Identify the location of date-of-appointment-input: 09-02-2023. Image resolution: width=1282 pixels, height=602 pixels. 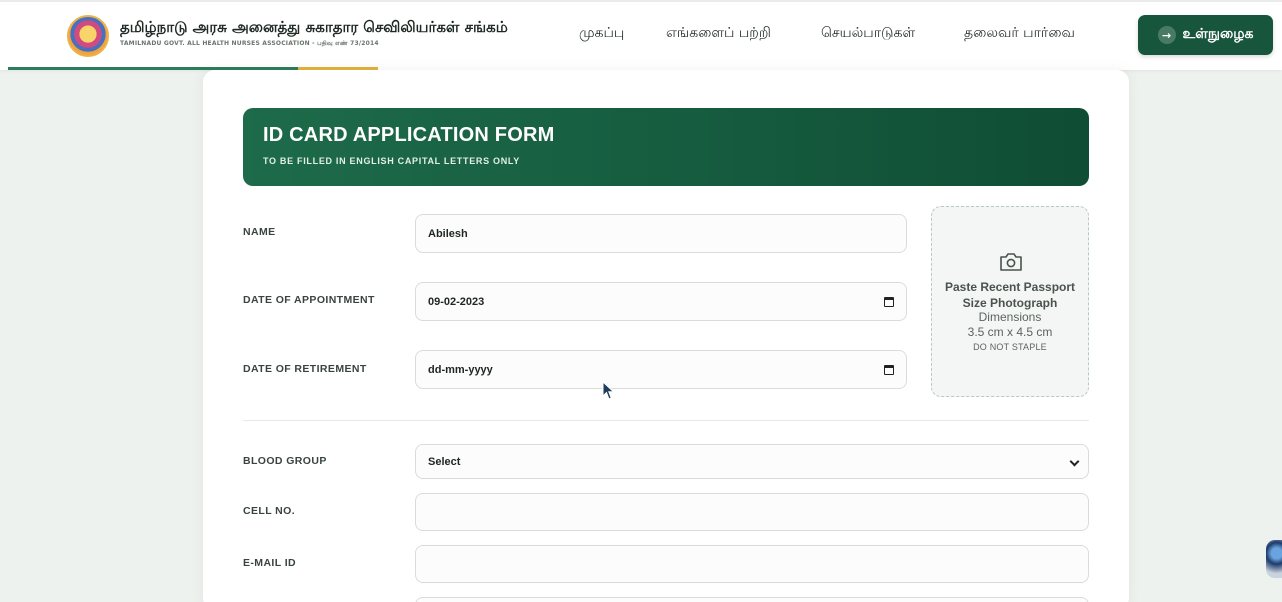
(661, 301).